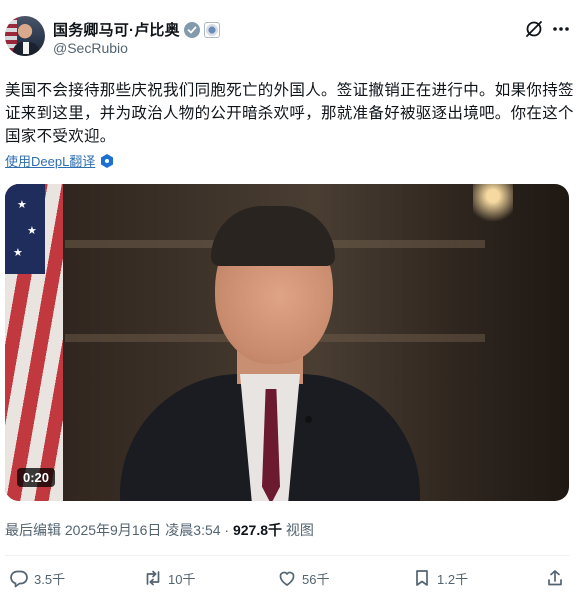 The width and height of the screenshot is (580, 597). I want to click on bookmark-icon, so click(422, 578).